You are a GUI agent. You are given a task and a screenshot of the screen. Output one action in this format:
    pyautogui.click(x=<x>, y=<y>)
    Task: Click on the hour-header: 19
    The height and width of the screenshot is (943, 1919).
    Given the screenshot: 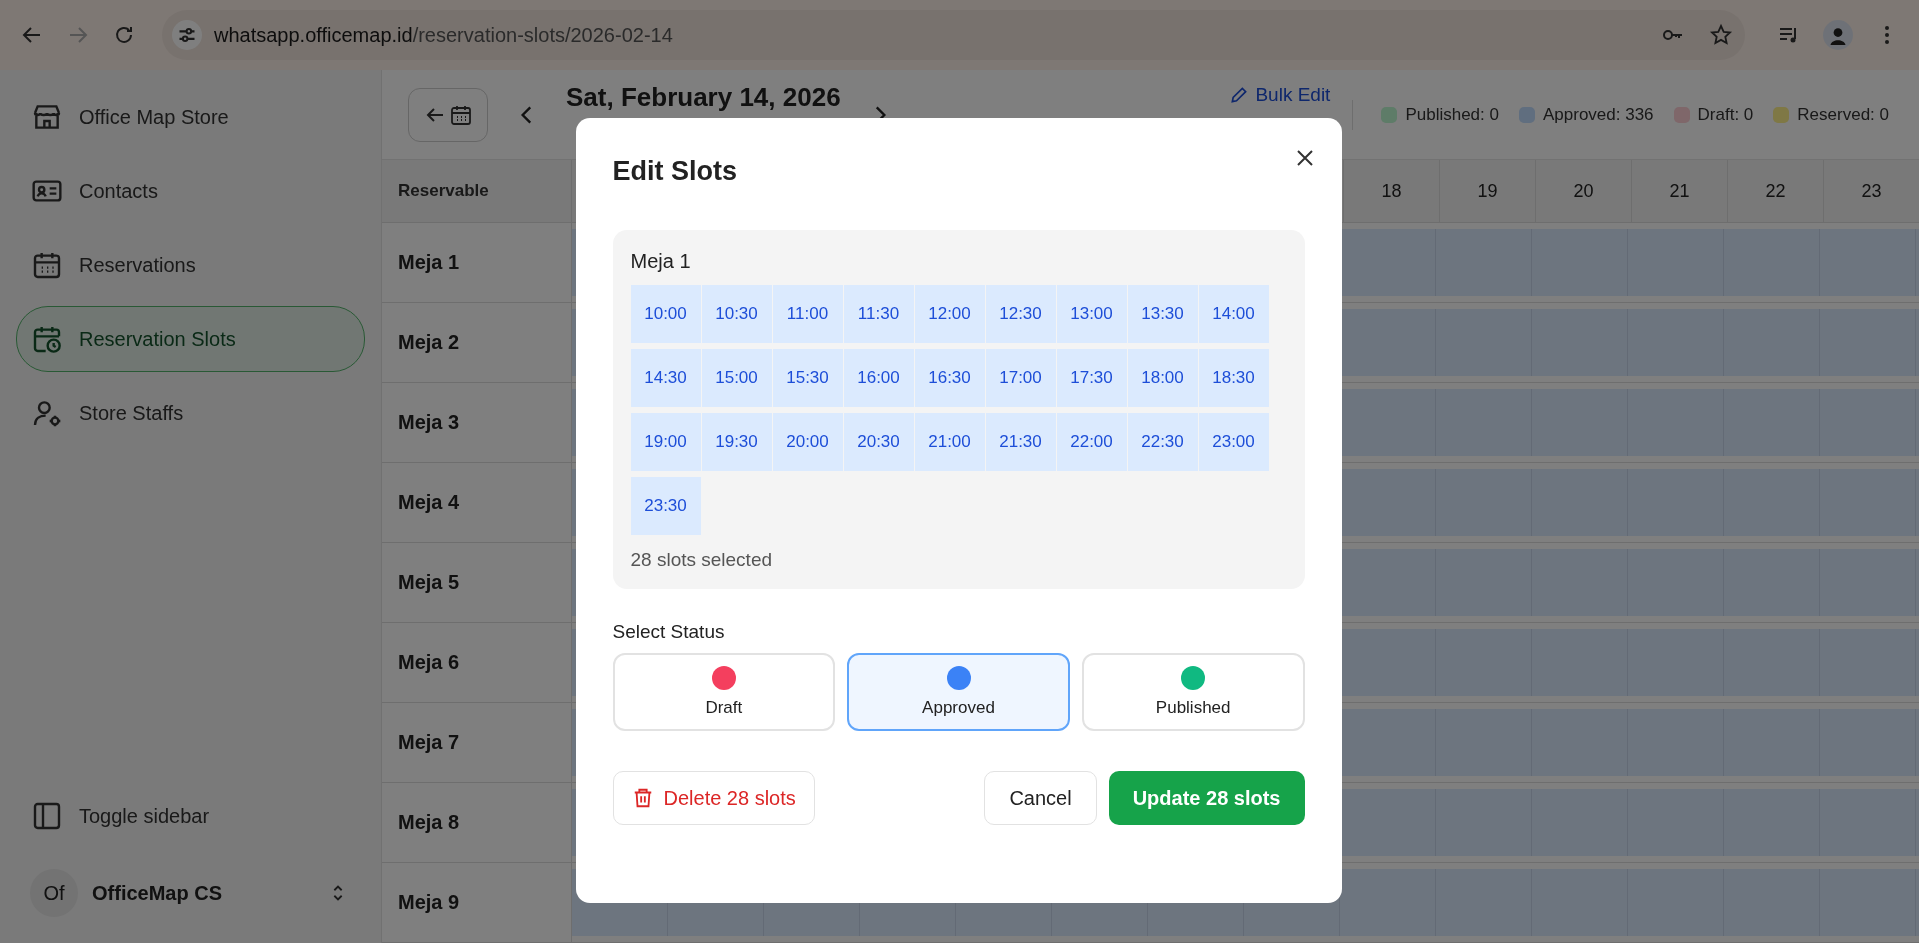 What is the action you would take?
    pyautogui.click(x=1487, y=191)
    